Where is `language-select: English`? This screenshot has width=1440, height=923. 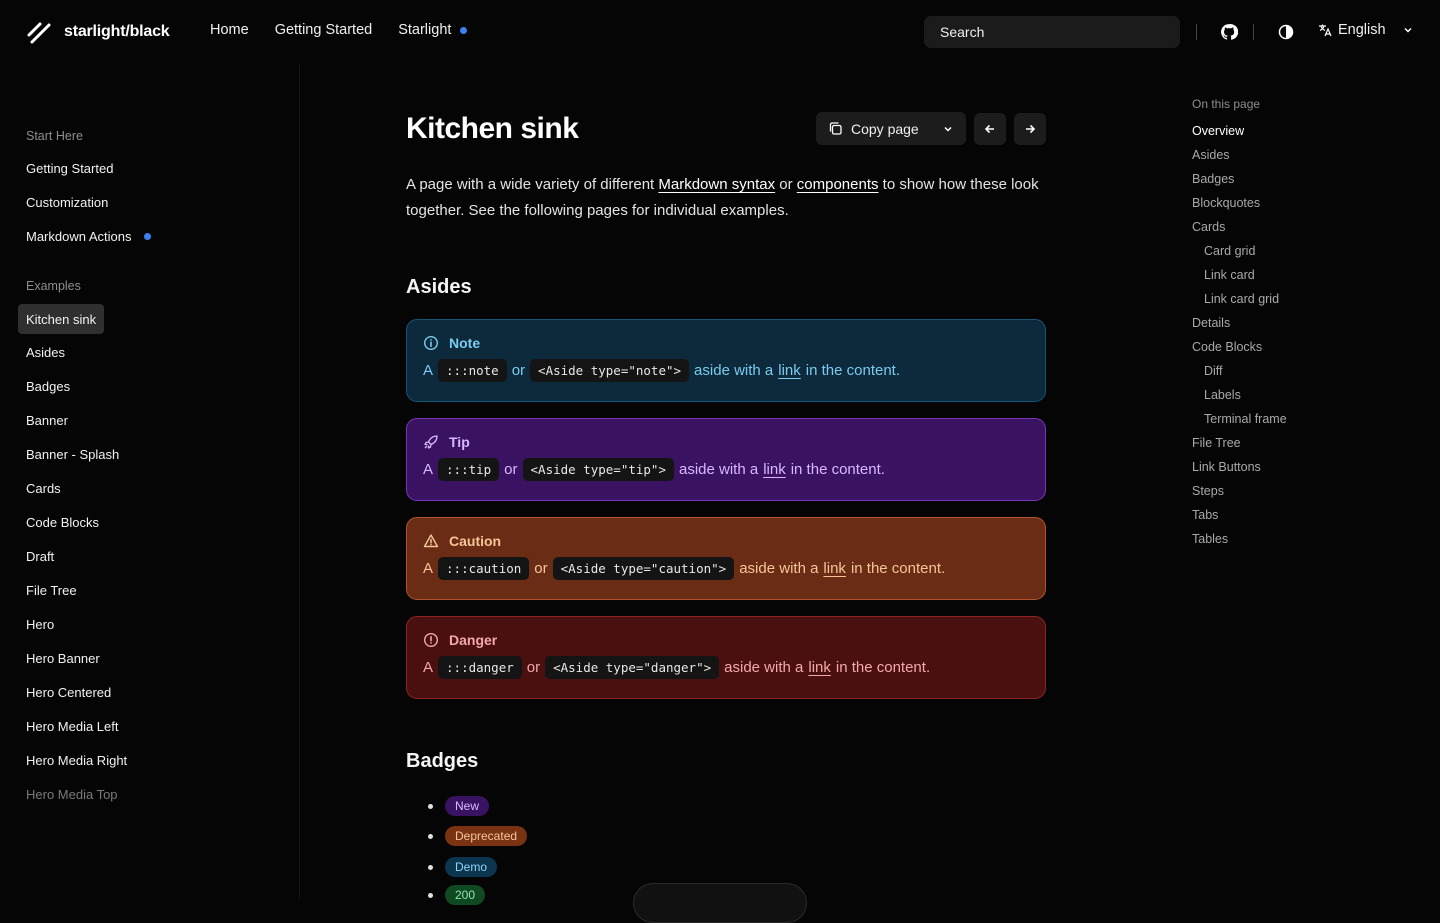
language-select: English is located at coordinates (1366, 30).